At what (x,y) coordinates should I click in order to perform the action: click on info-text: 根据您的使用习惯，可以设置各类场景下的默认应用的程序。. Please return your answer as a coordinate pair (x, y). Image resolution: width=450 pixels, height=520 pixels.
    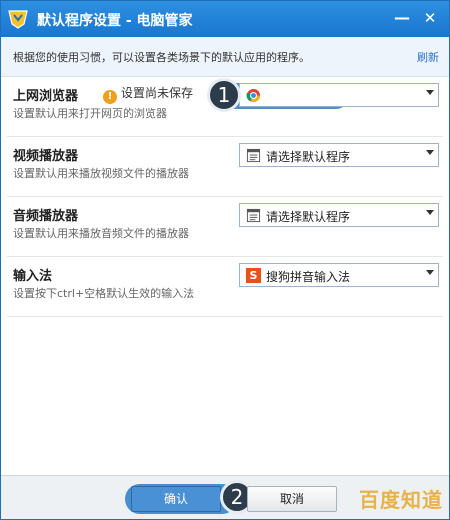
    Looking at the image, I should click on (161, 57).